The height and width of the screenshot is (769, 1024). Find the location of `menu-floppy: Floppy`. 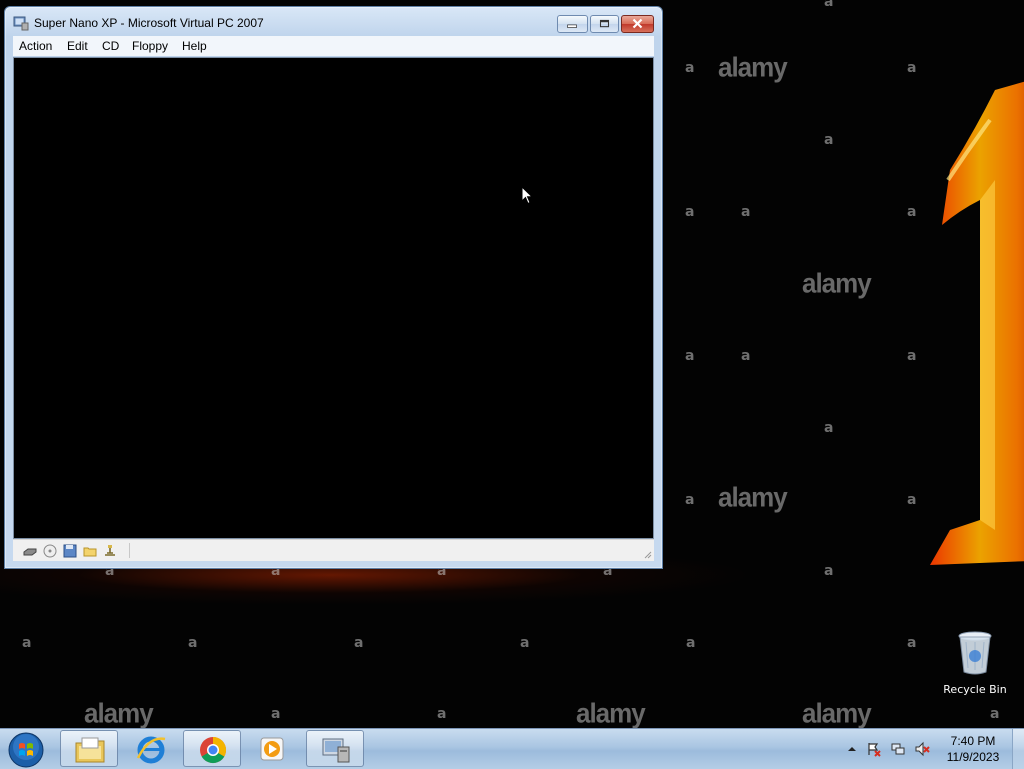

menu-floppy: Floppy is located at coordinates (150, 46).